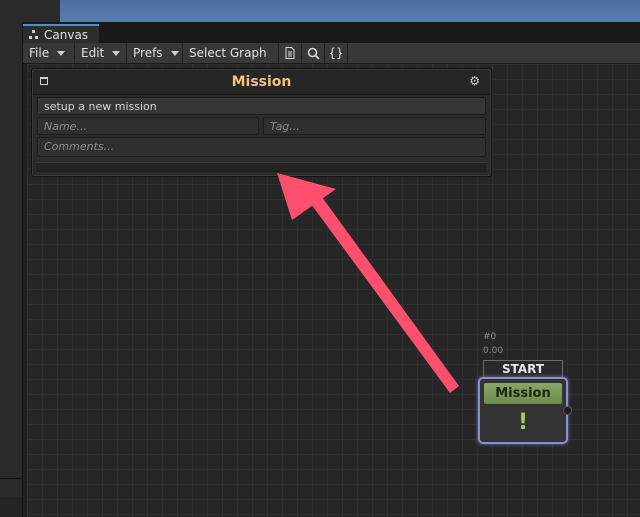 The width and height of the screenshot is (640, 517). What do you see at coordinates (290, 53) in the screenshot?
I see `document-icon` at bounding box center [290, 53].